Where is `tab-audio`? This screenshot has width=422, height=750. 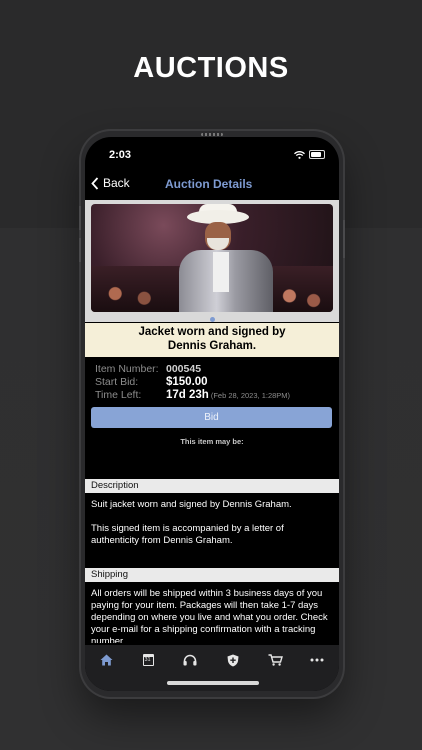
tab-audio is located at coordinates (190, 660).